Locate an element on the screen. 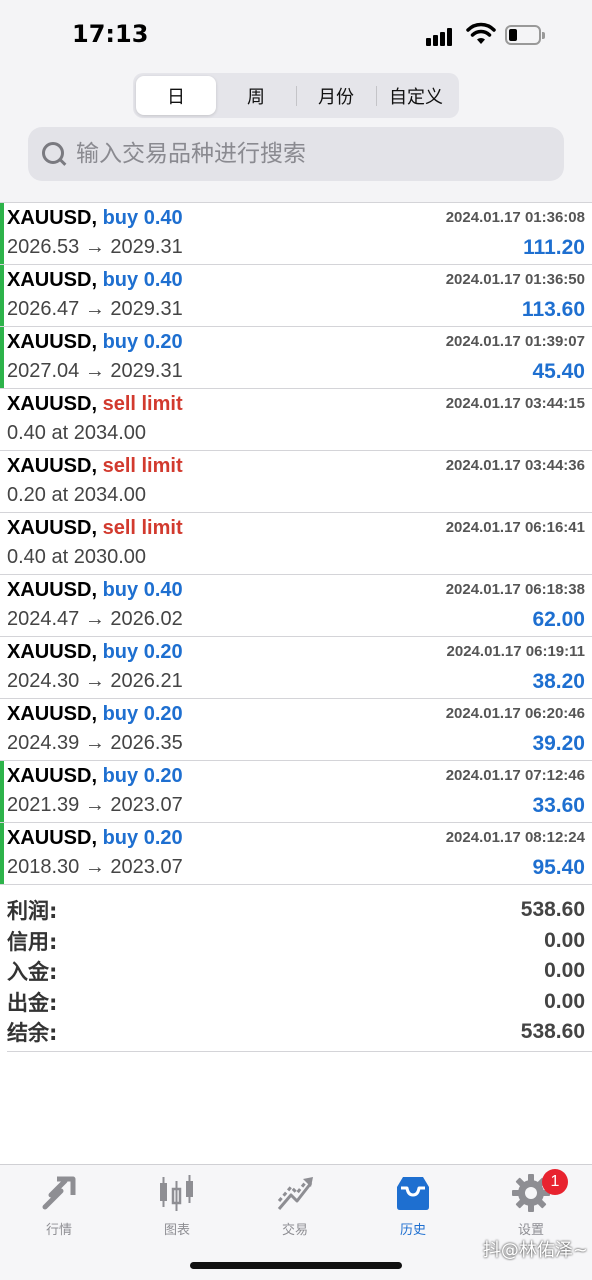 The image size is (592, 1280). order-prices: 2026.47 → 2029.31 is located at coordinates (95, 309).